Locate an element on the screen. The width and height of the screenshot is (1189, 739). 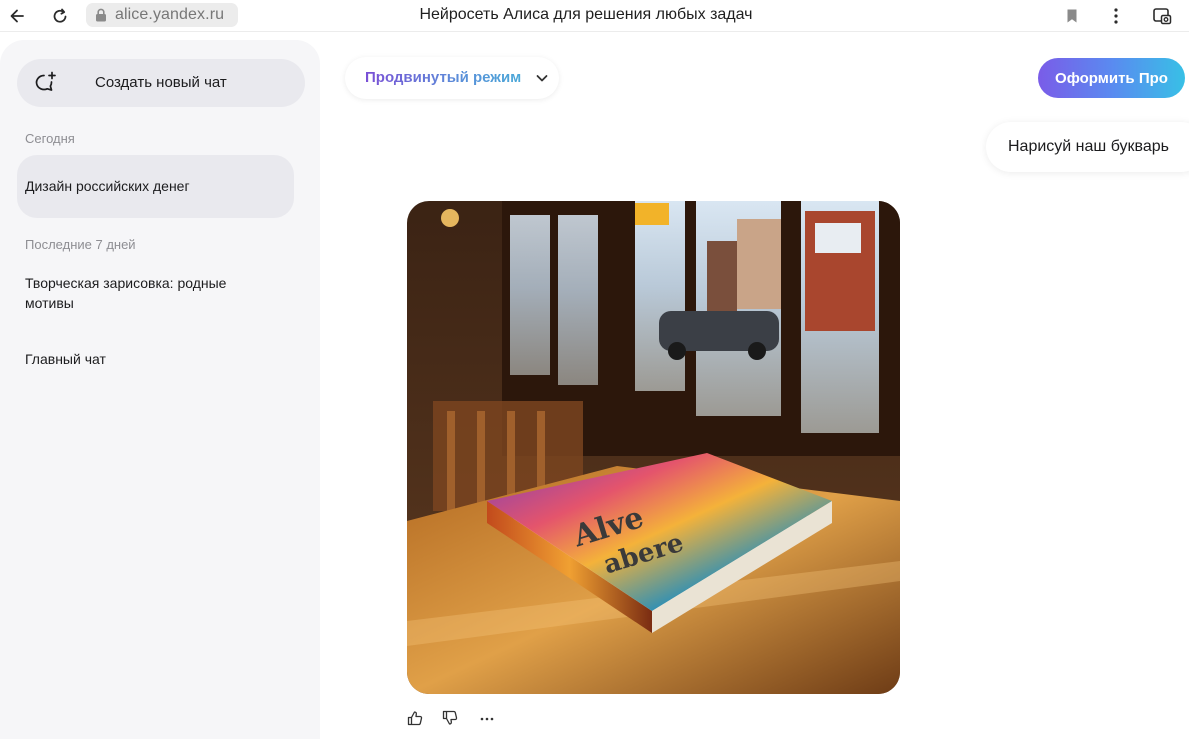
new-chat-label: Создать новый чат is located at coordinates (161, 82).